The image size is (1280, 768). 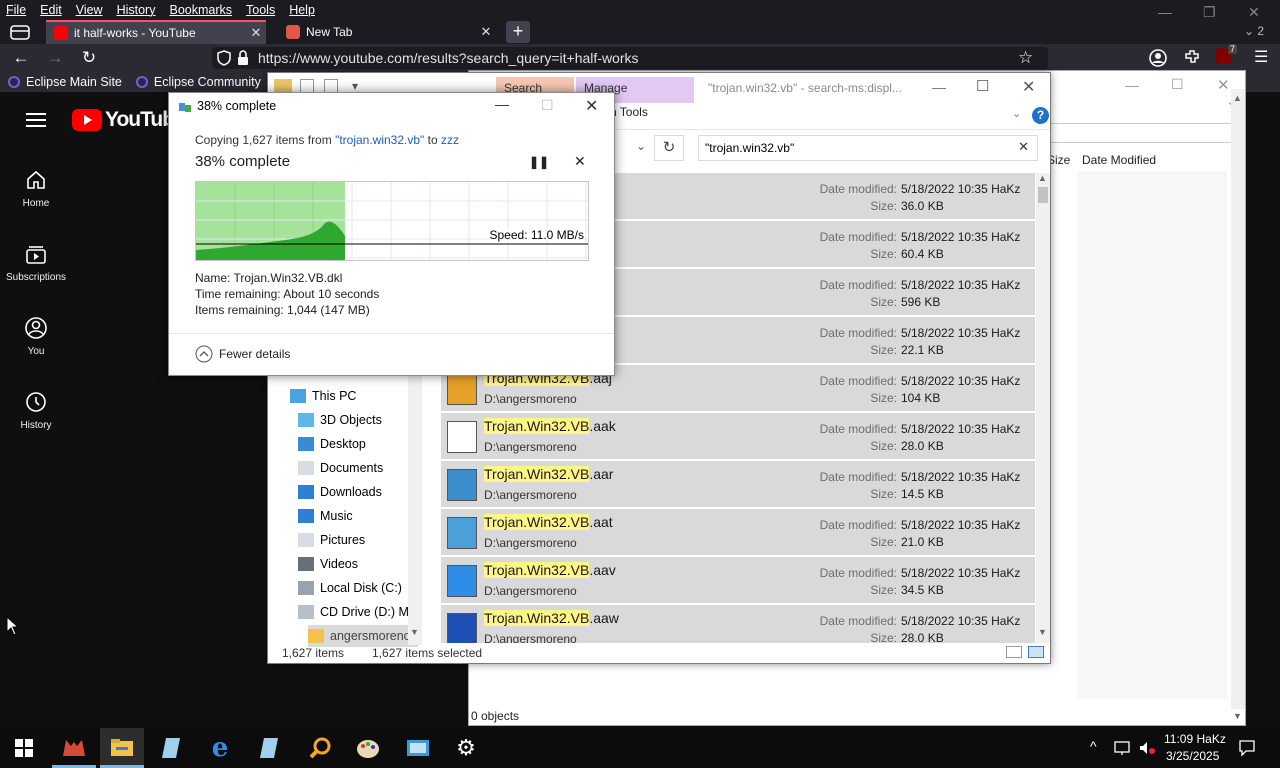 What do you see at coordinates (24, 748) in the screenshot?
I see `start-button` at bounding box center [24, 748].